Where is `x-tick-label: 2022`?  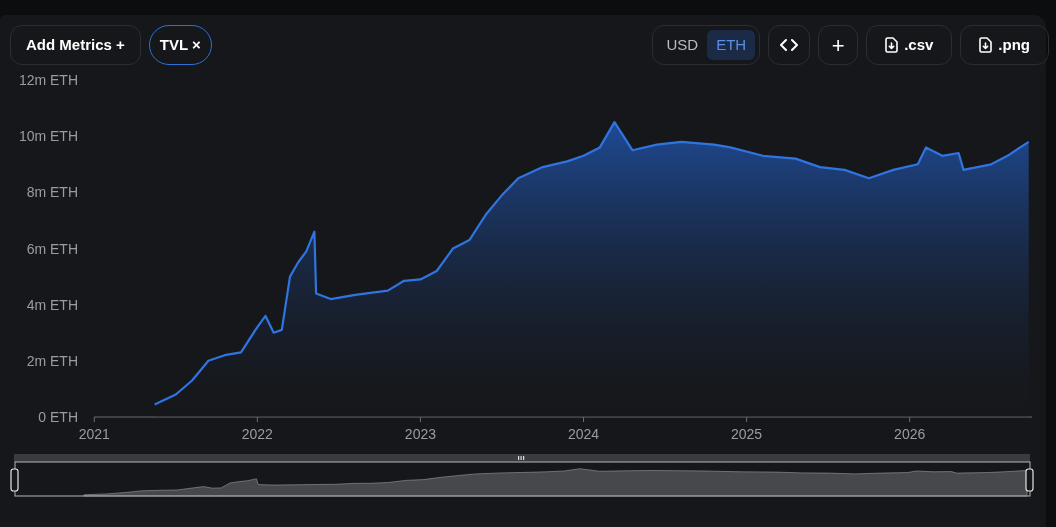 x-tick-label: 2022 is located at coordinates (257, 434).